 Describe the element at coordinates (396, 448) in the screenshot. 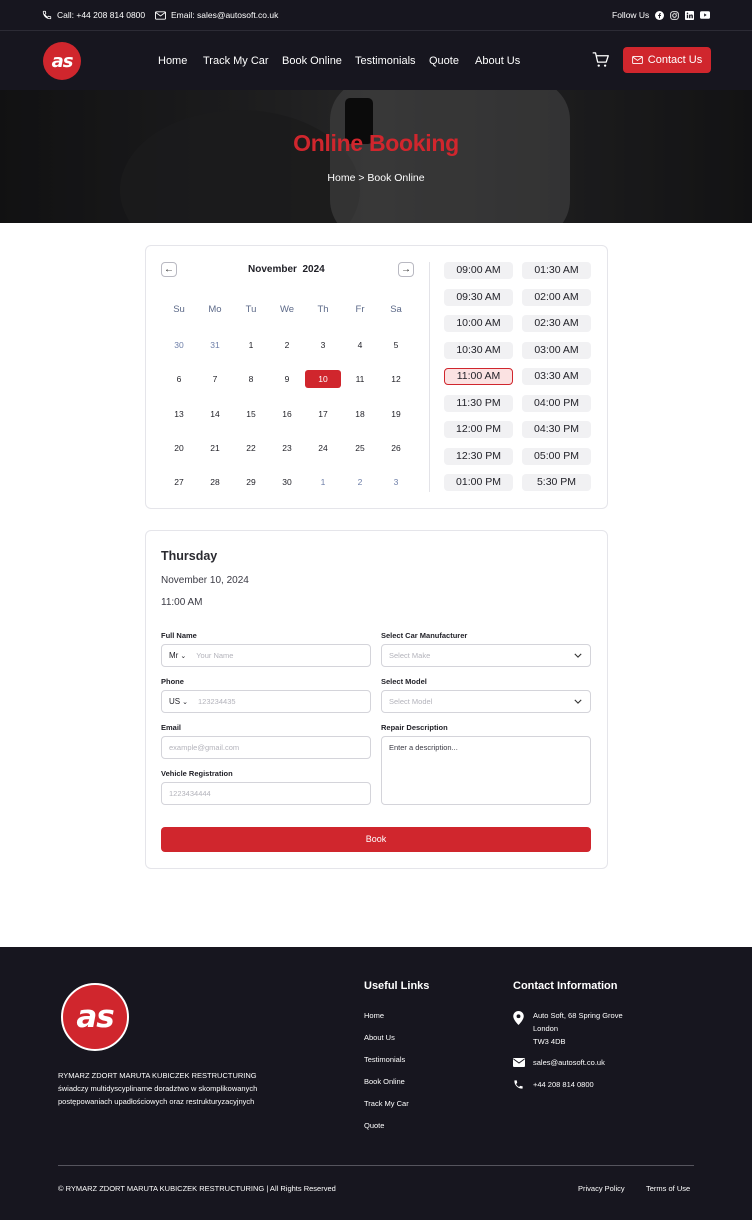

I see `calendar-day: 26` at that location.